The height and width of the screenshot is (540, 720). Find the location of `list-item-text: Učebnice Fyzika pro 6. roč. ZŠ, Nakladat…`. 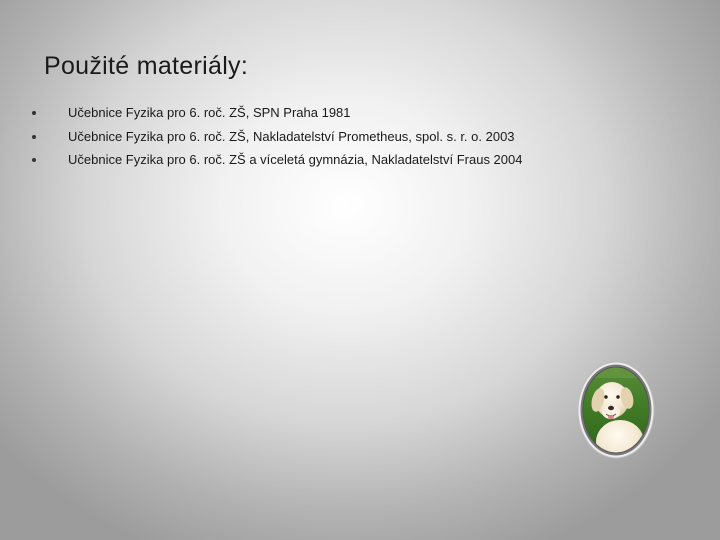

list-item-text: Učebnice Fyzika pro 6. roč. ZŠ, Nakladat… is located at coordinates (291, 136).